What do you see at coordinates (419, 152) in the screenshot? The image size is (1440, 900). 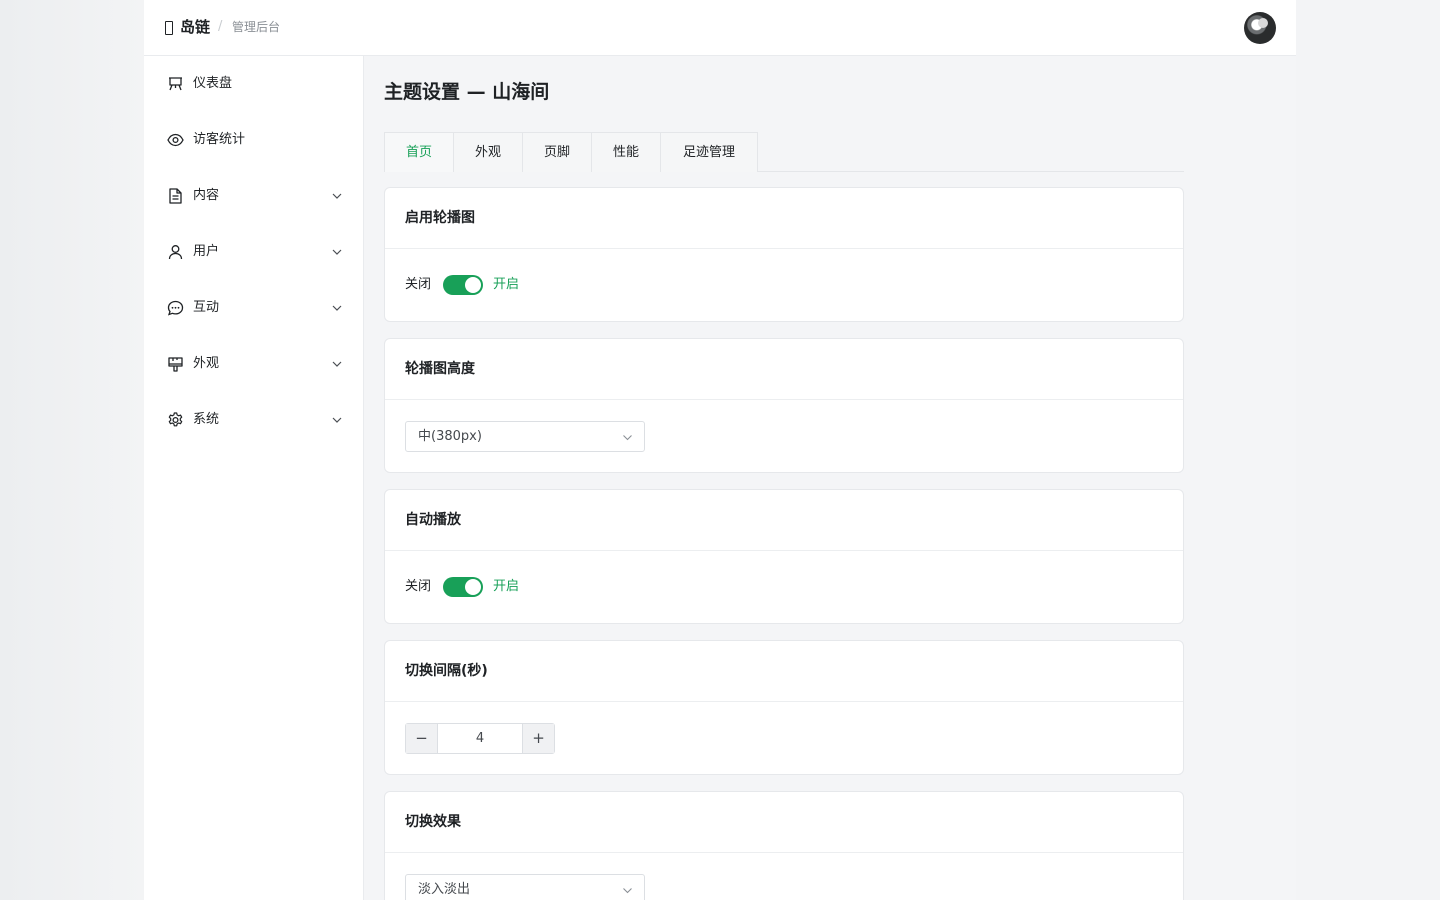 I see `tab-home: 首页` at bounding box center [419, 152].